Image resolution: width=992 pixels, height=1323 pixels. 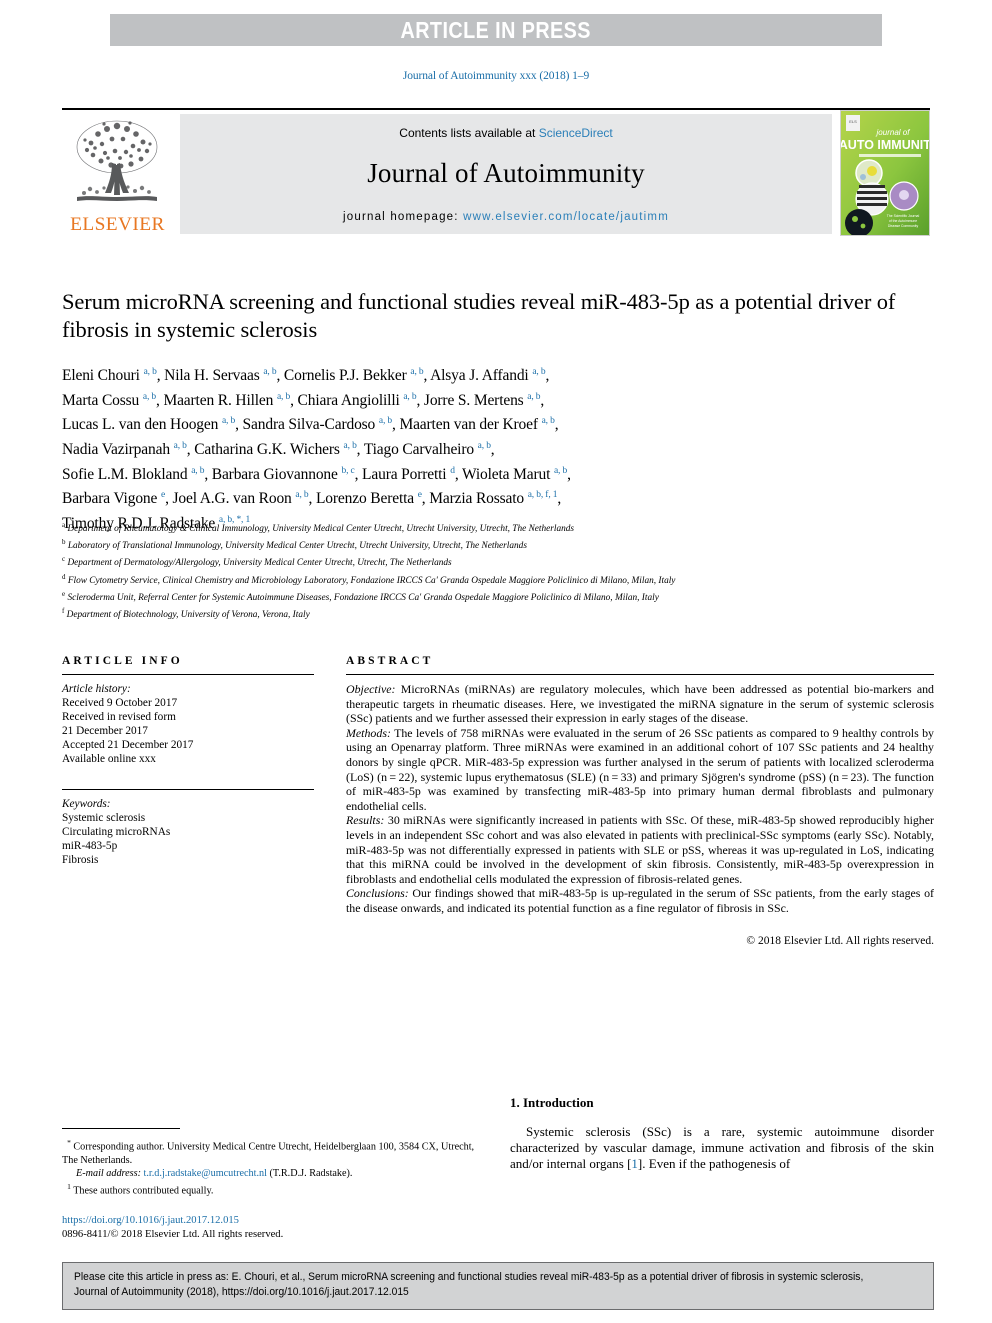 I want to click on running-head: Journal of Autoimmunity xxx (2018) 1–9, so click(x=496, y=76).